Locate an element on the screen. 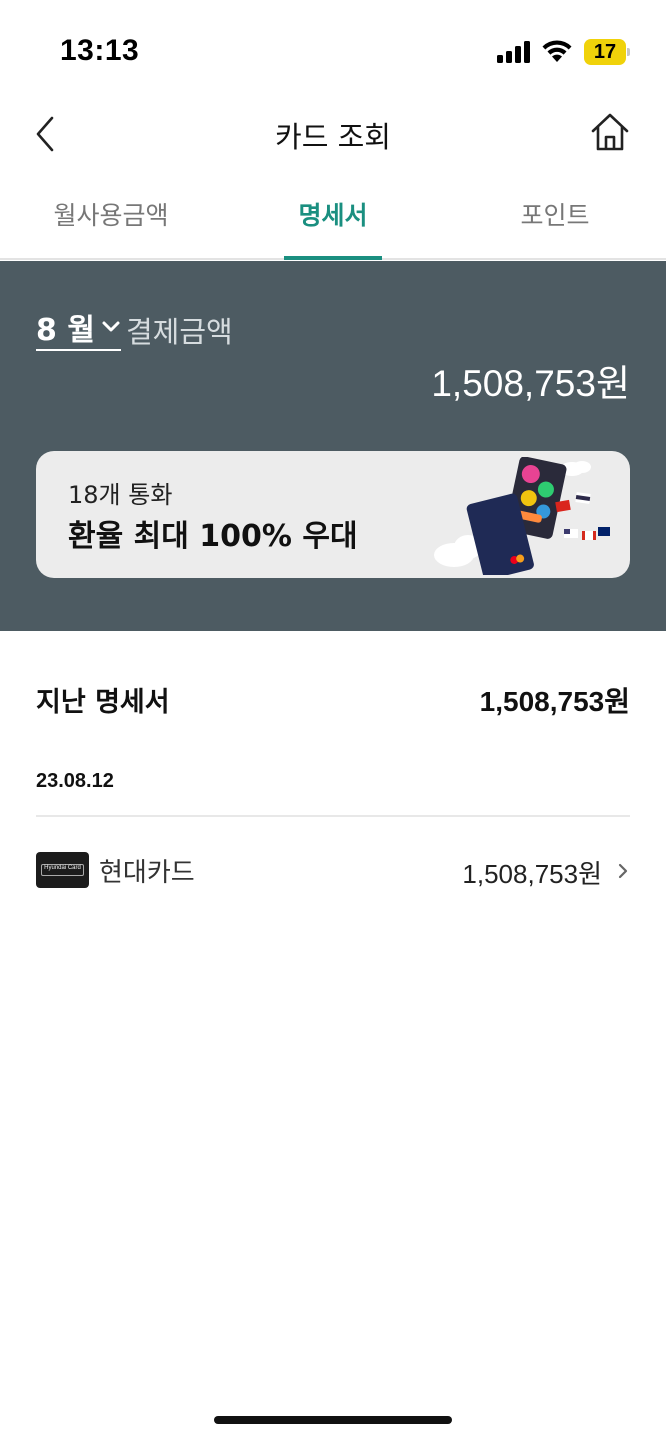 This screenshot has height=1440, width=666. payment-amount: 1,508,753원 is located at coordinates (530, 383).